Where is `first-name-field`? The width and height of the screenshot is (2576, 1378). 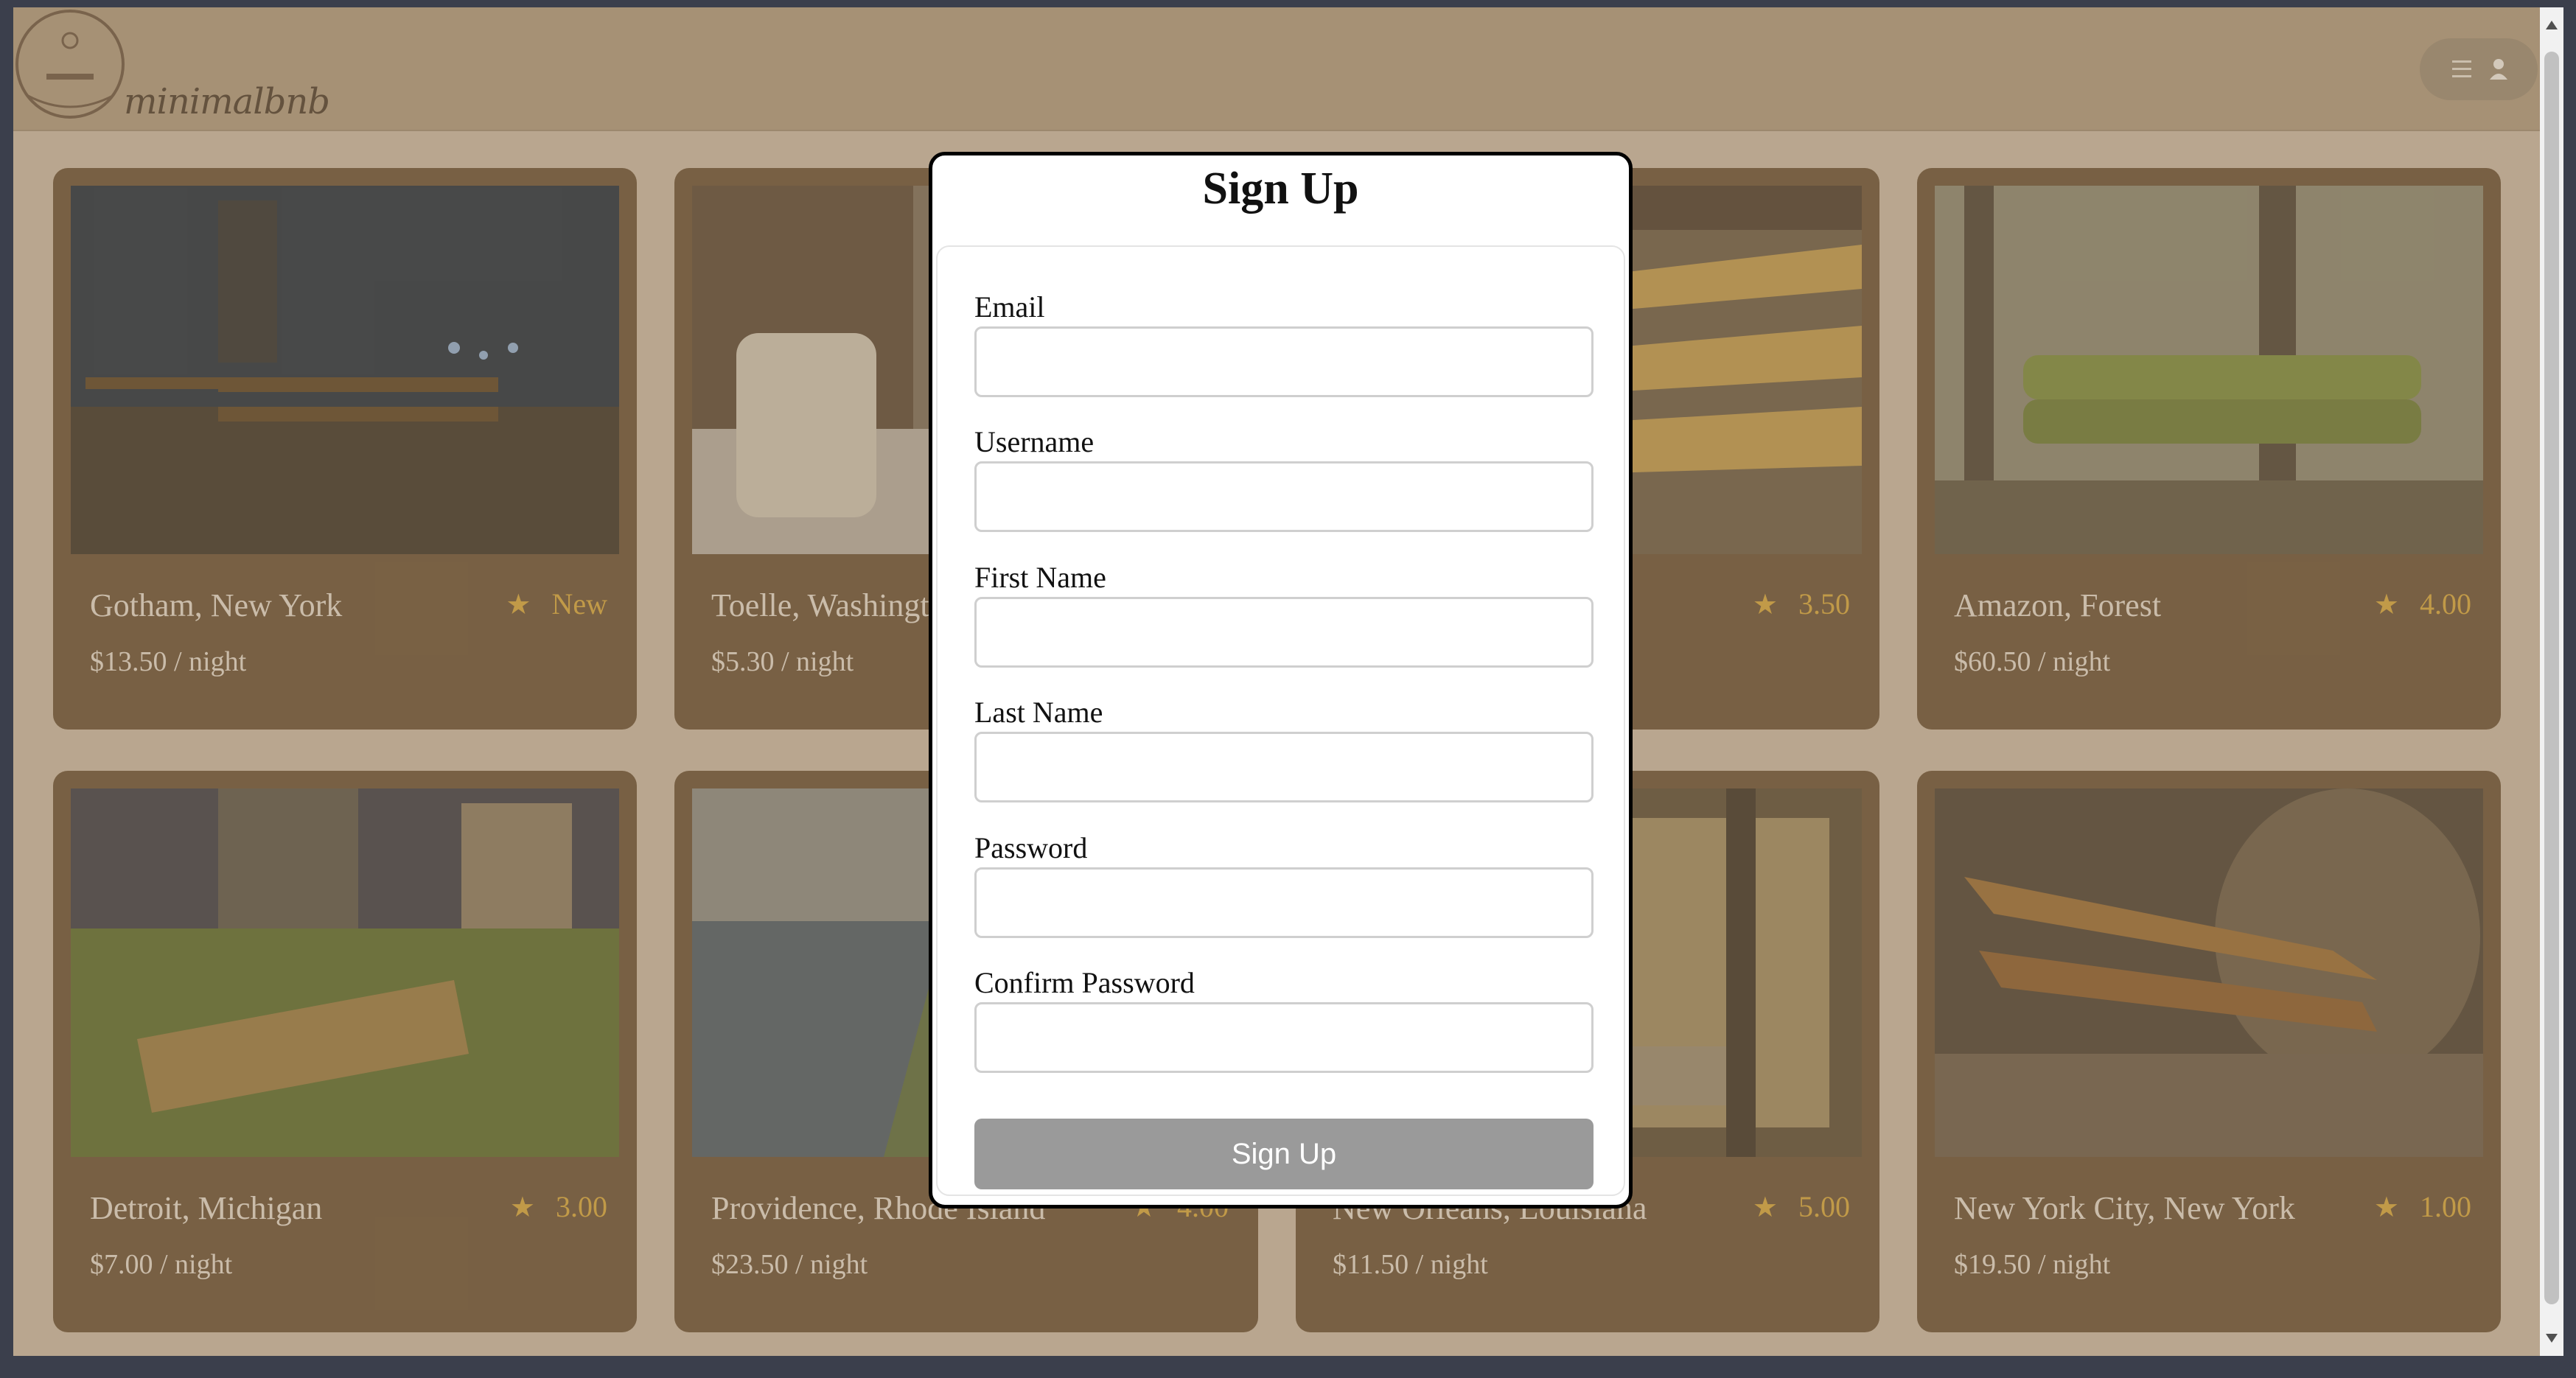 first-name-field is located at coordinates (1284, 632).